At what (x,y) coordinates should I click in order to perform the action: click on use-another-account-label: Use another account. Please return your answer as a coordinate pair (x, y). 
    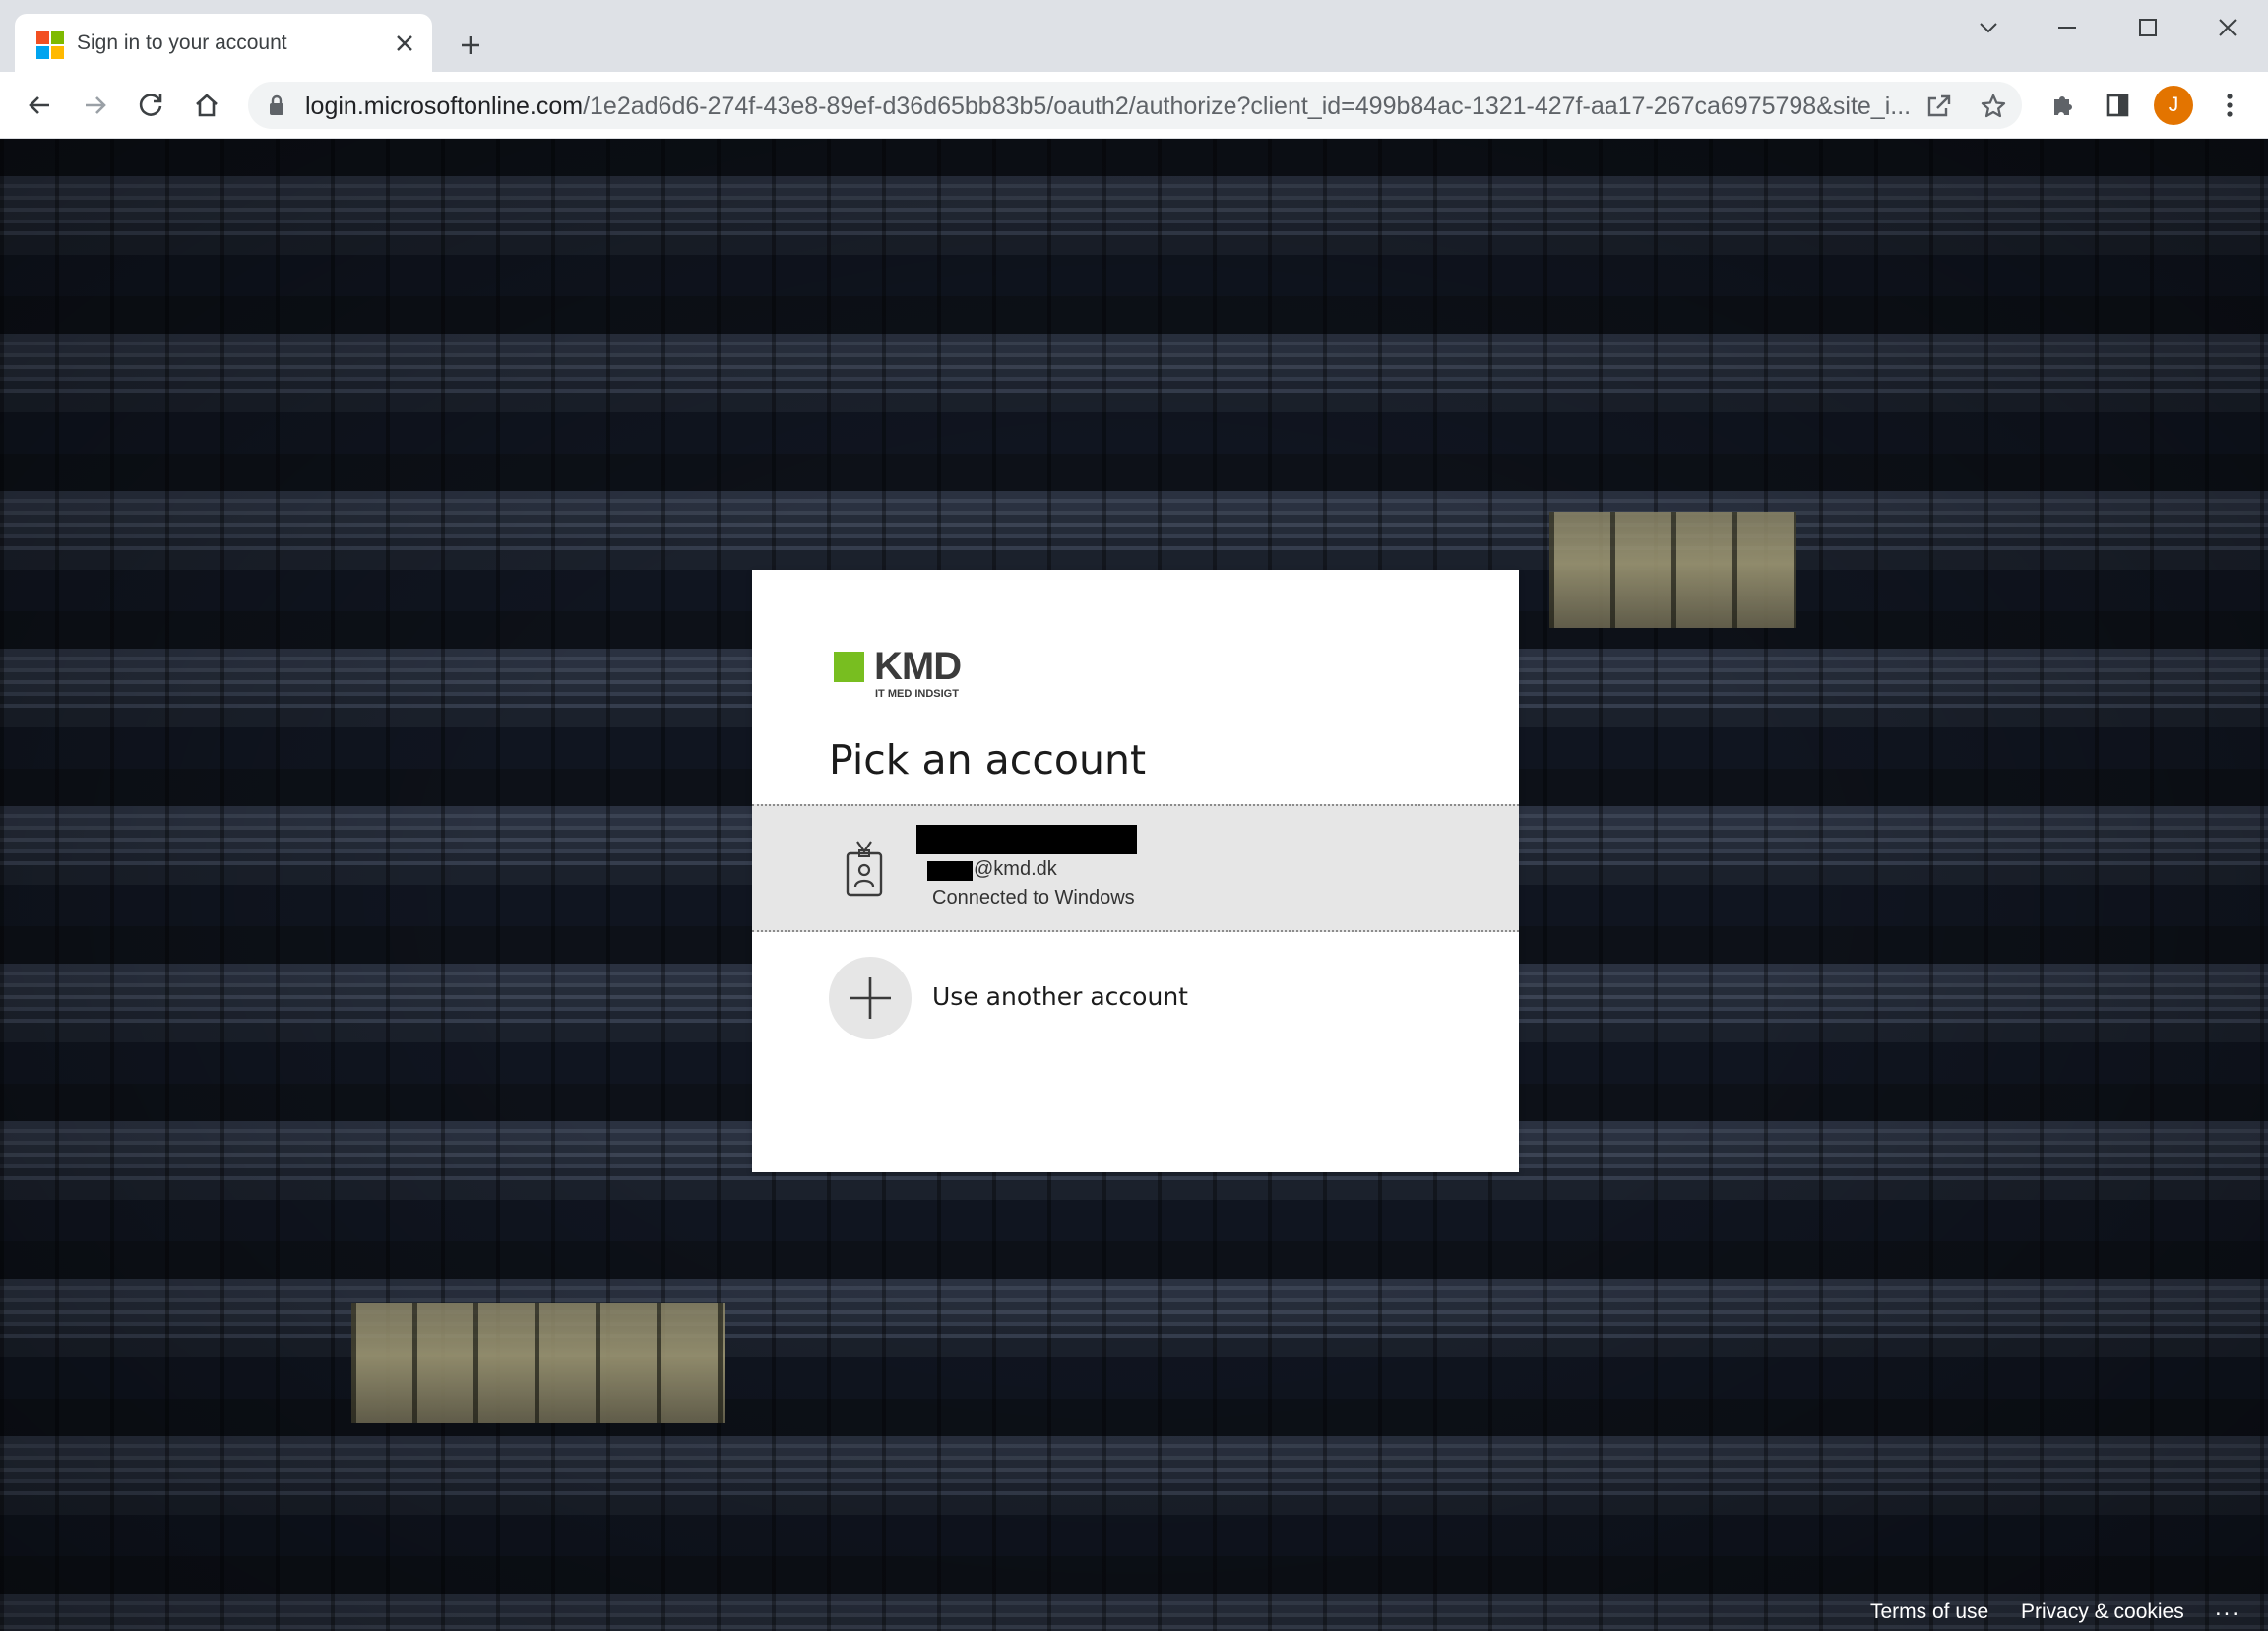
    Looking at the image, I should click on (1060, 996).